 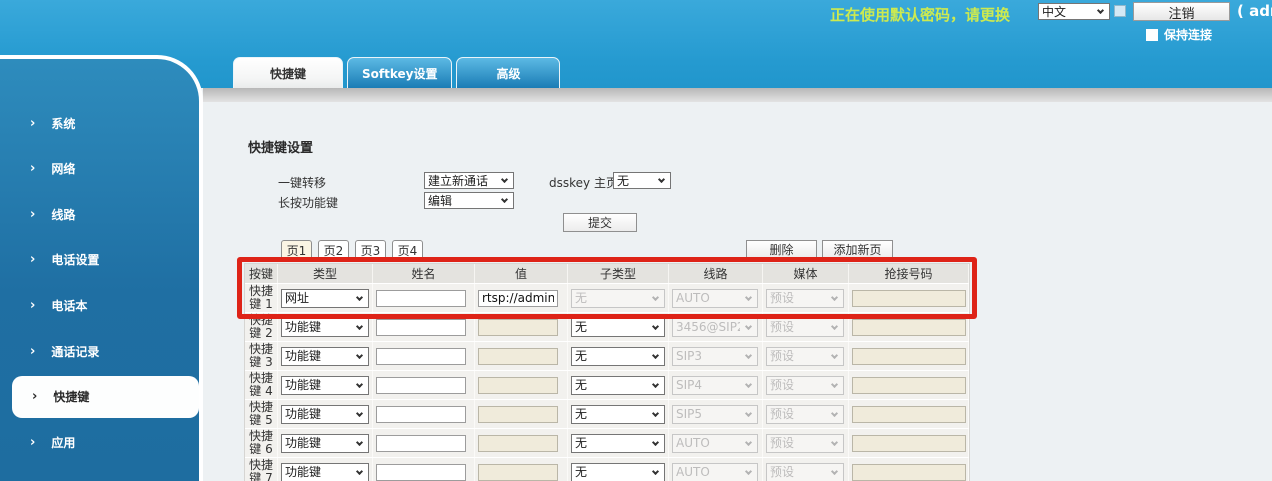 What do you see at coordinates (805, 385) in the screenshot?
I see `media-select-row4-wrap: 预设` at bounding box center [805, 385].